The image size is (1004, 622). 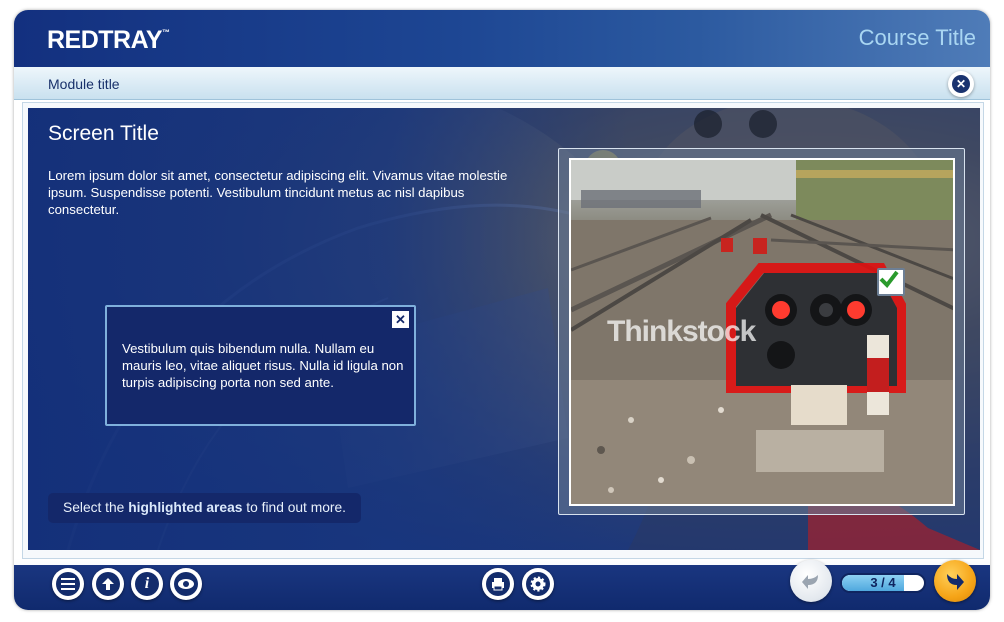 I want to click on back-arrow-icon, so click(x=810, y=582).